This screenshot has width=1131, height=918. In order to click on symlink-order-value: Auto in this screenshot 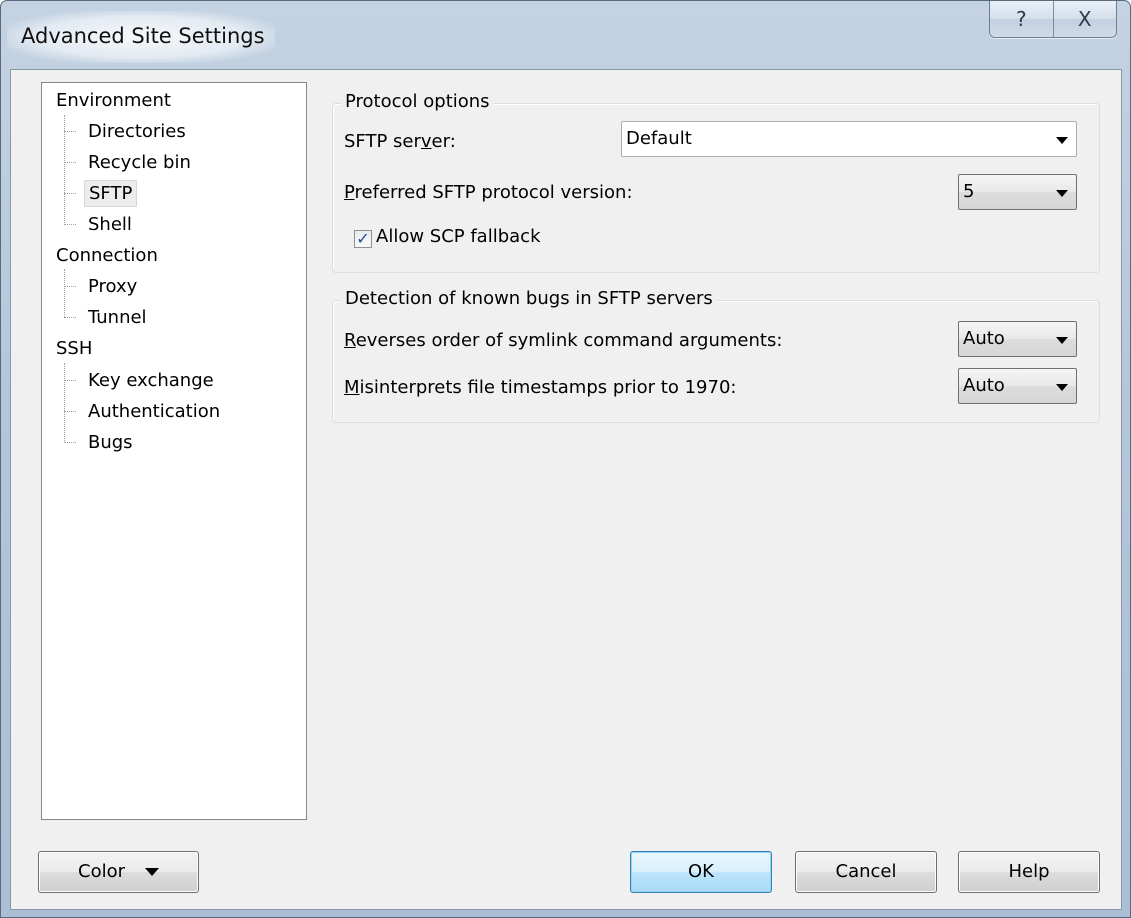, I will do `click(984, 338)`.